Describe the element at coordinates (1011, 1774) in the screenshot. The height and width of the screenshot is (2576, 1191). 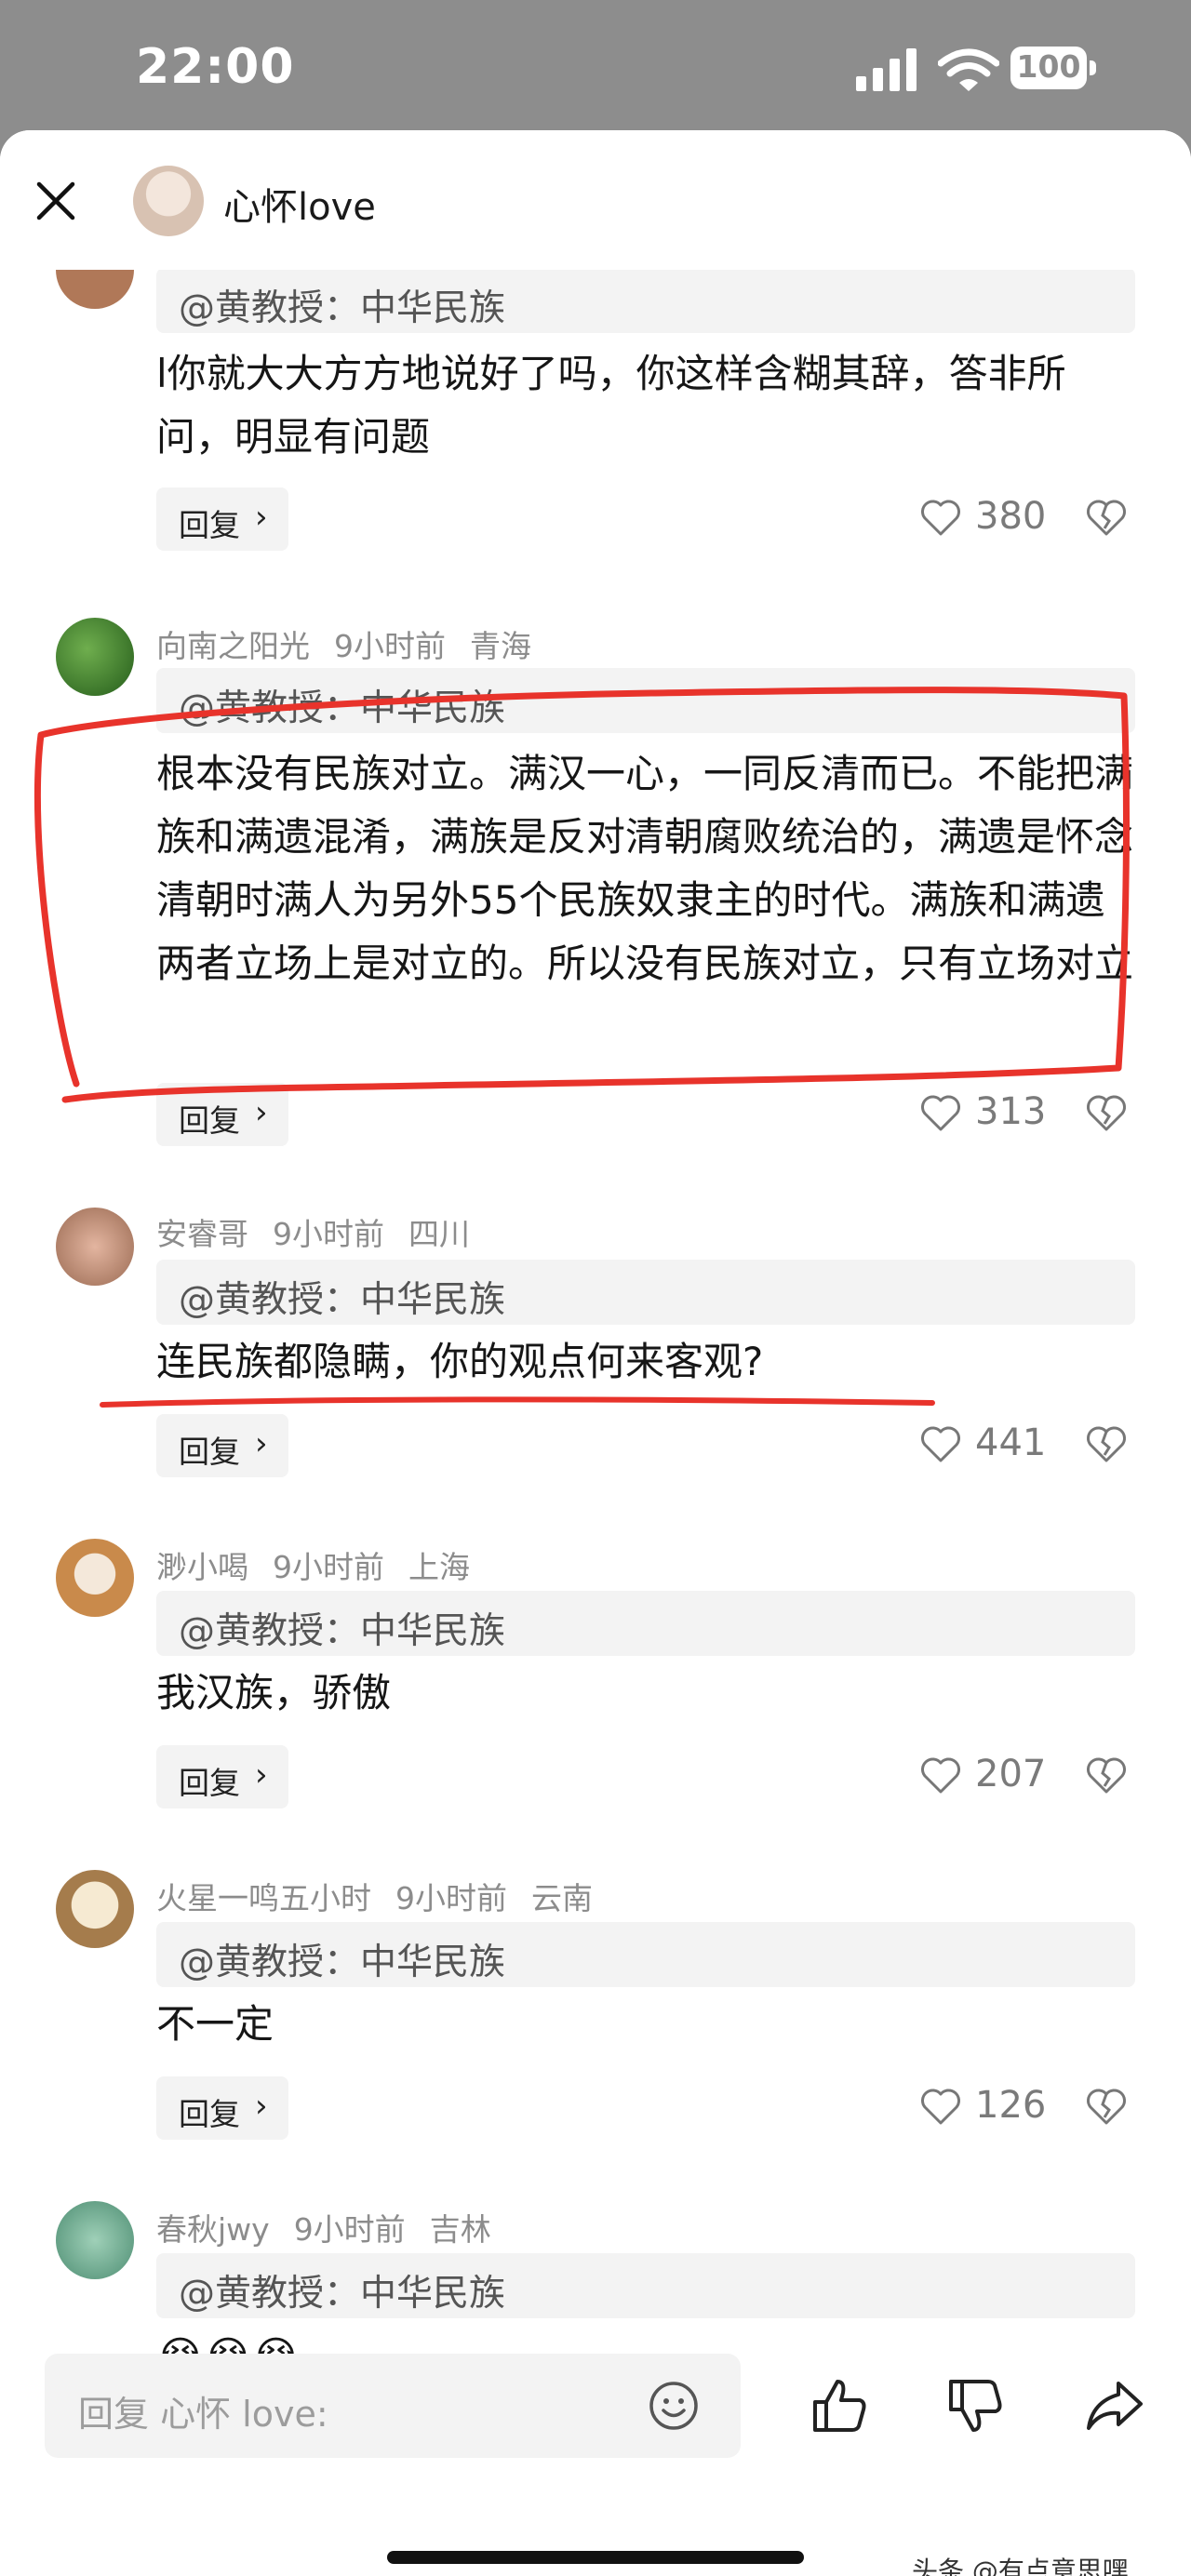
I see `like-count: 207` at that location.